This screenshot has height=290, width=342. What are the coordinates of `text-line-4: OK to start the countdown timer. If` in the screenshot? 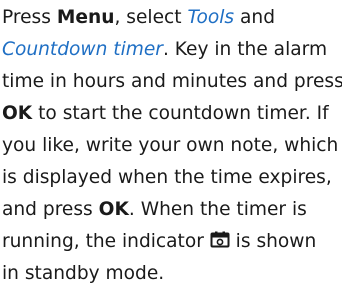 It's located at (170, 114).